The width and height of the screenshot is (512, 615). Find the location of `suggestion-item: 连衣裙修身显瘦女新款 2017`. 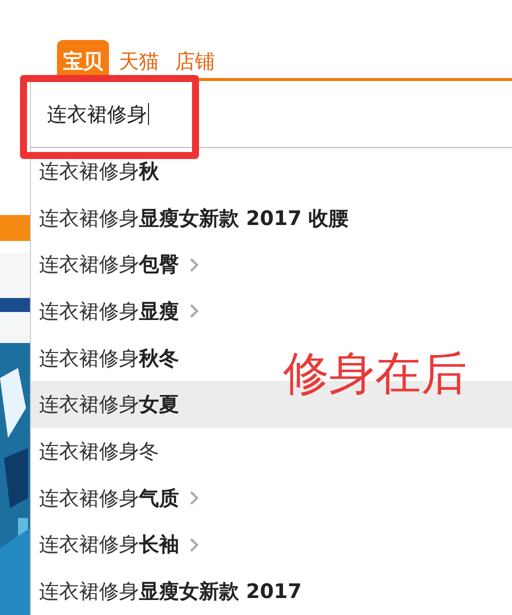

suggestion-item: 连衣裙修身显瘦女新款 2017 is located at coordinates (170, 591).